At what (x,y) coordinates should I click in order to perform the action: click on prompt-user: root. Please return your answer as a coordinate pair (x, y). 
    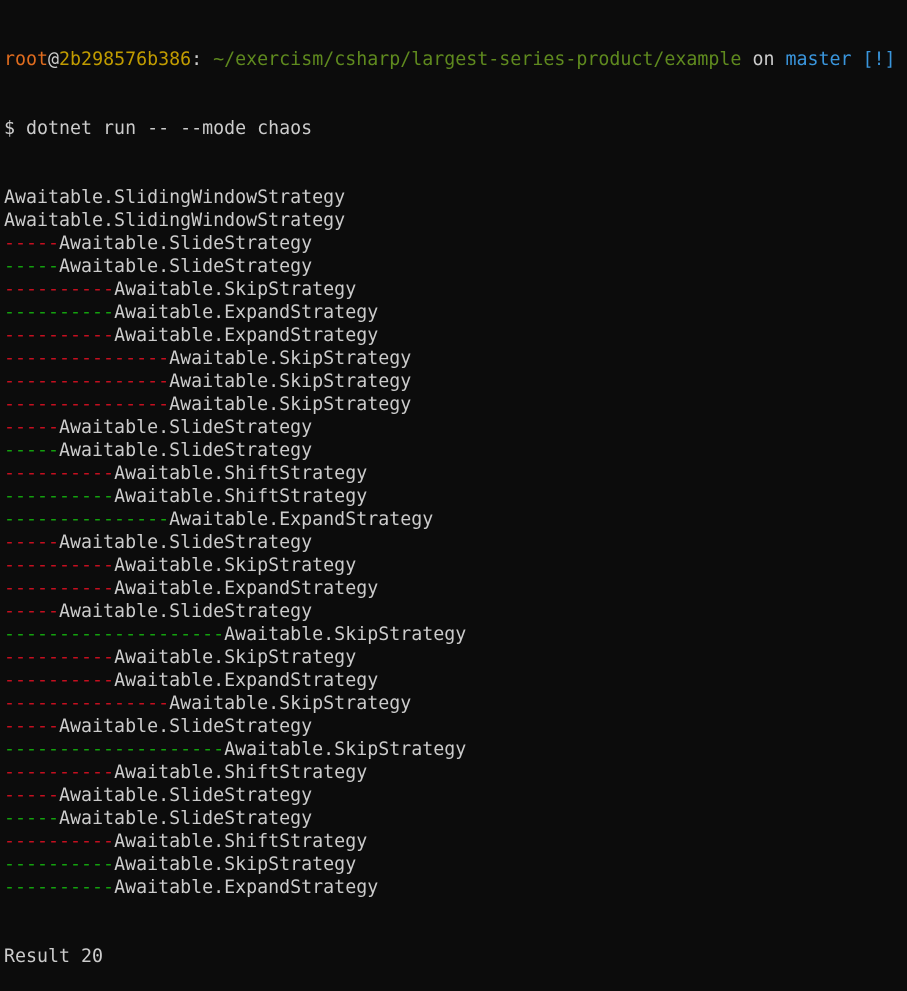
    Looking at the image, I should click on (26, 59).